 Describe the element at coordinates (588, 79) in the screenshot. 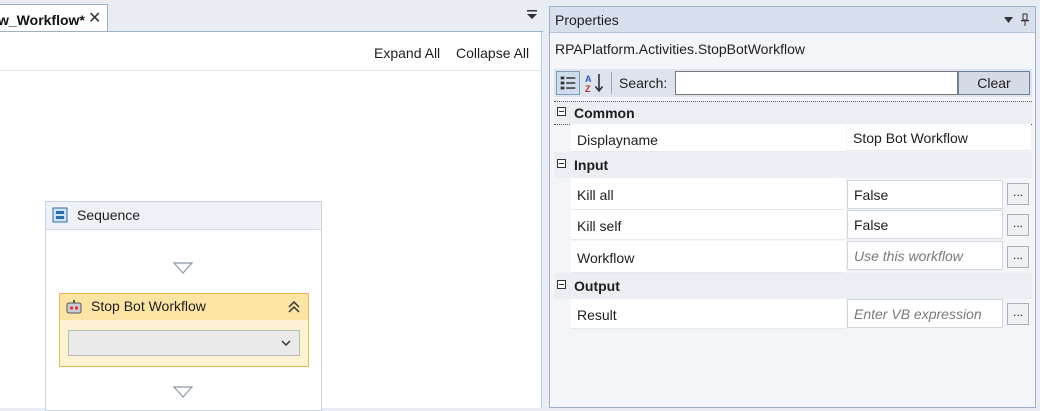

I see `svg-text: A` at that location.